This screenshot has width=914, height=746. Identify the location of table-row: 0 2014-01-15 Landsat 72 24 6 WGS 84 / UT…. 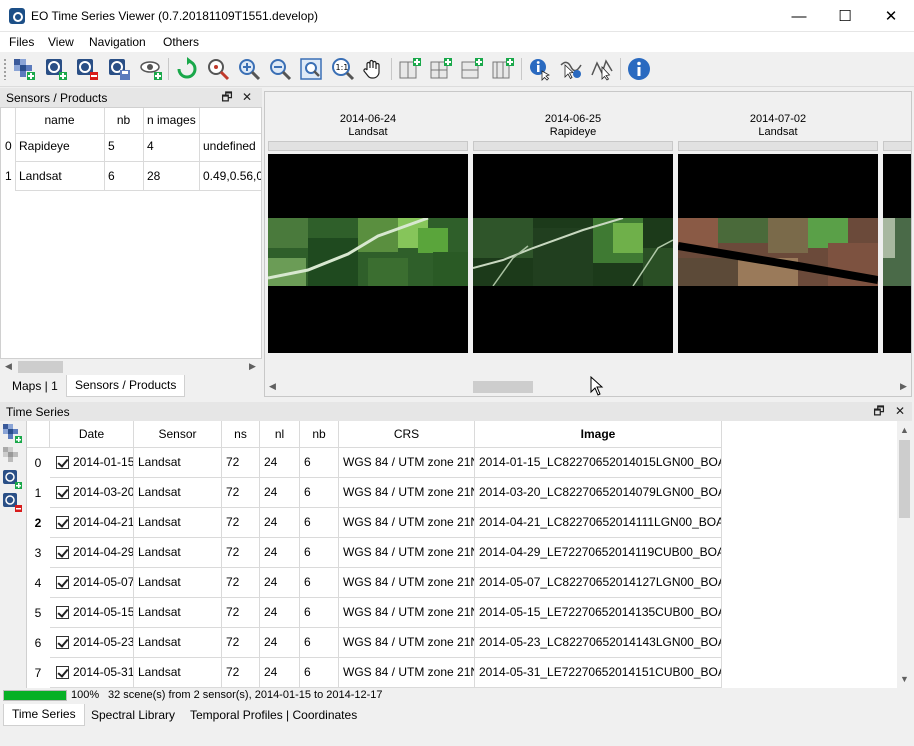
(375, 463).